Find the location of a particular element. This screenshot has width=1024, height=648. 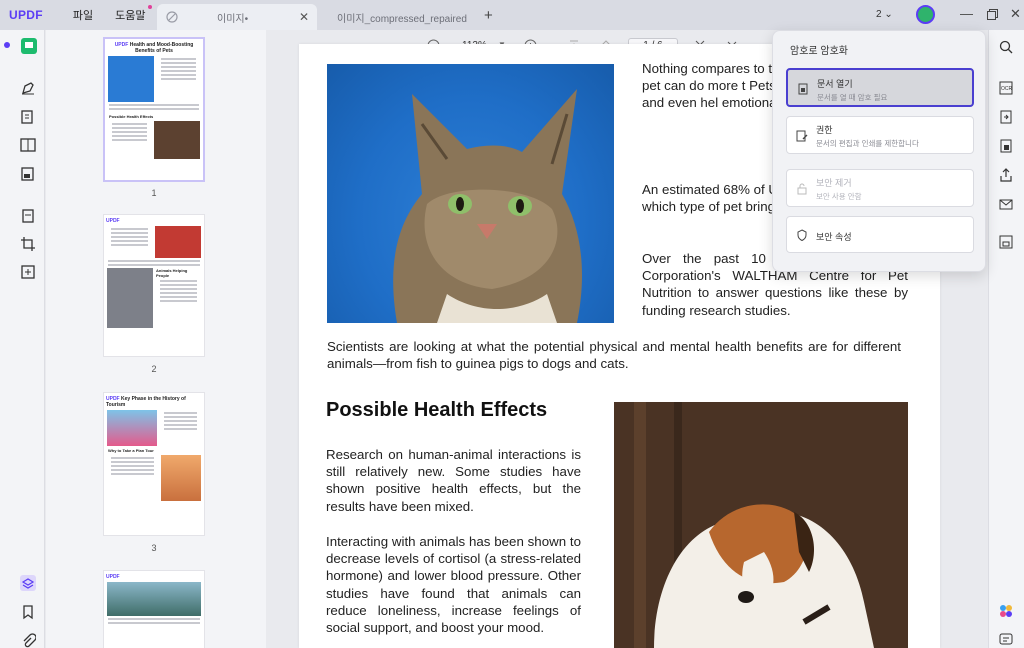

restore-icon is located at coordinates (992, 14).